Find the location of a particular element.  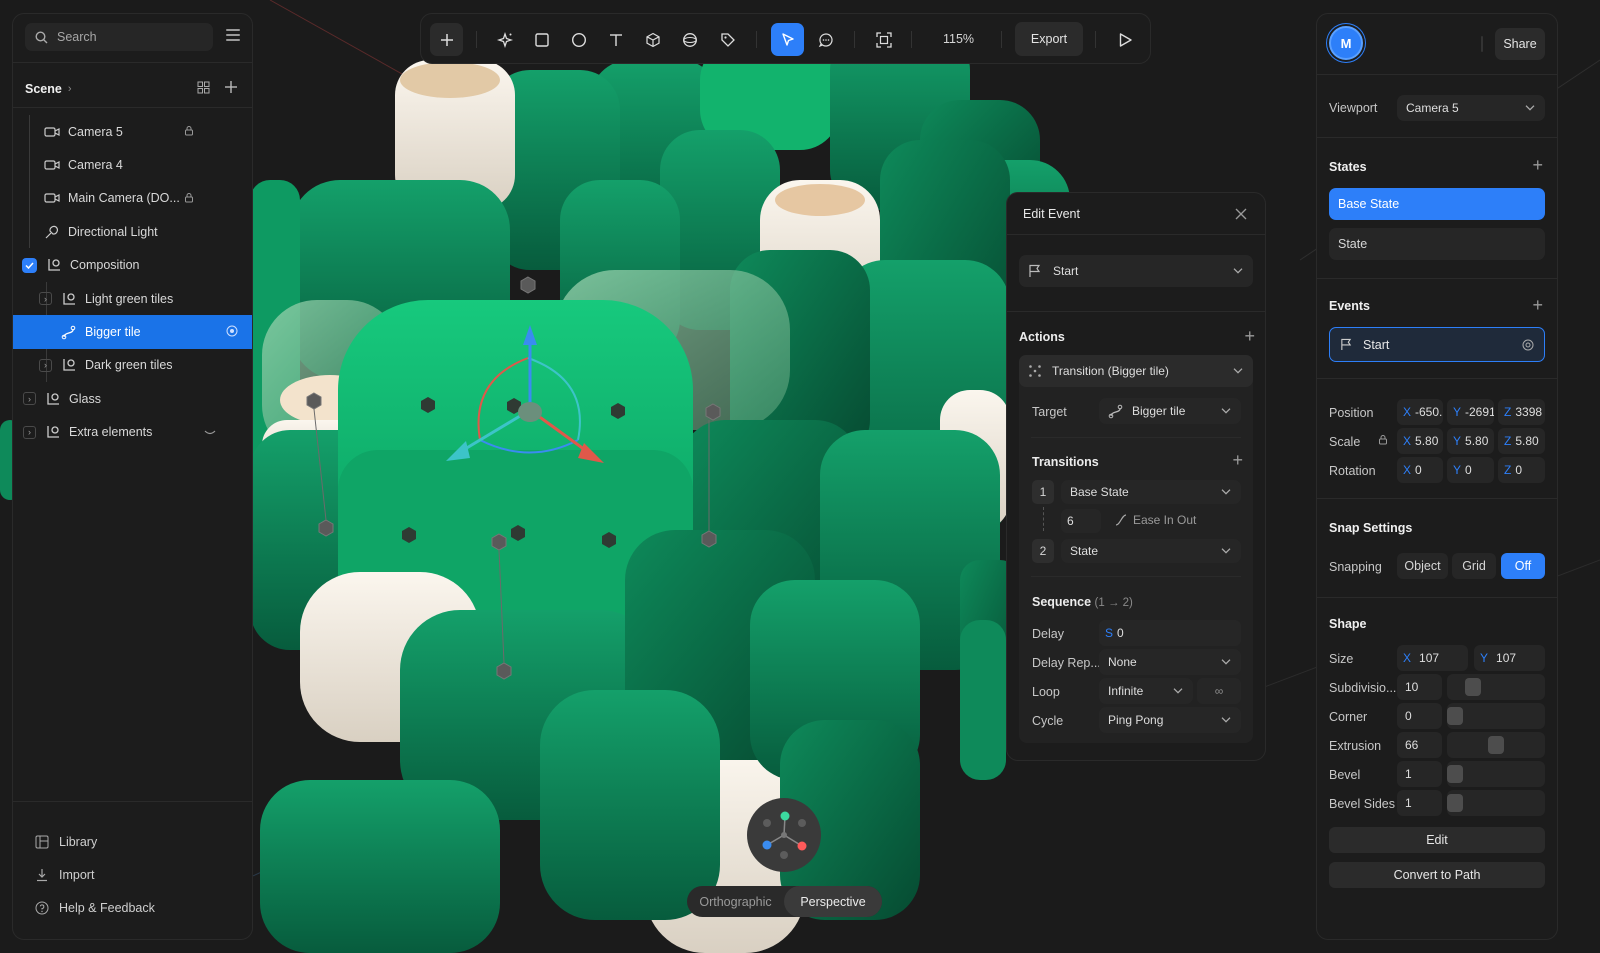

bevel-sides-slider is located at coordinates (1496, 803).